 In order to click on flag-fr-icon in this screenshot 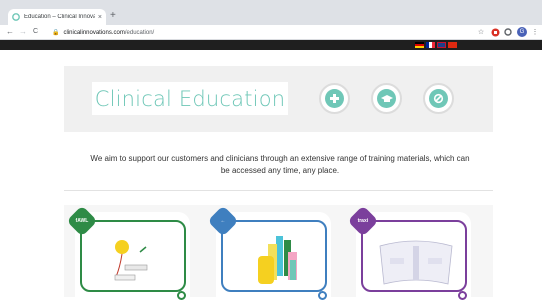, I will do `click(430, 45)`.